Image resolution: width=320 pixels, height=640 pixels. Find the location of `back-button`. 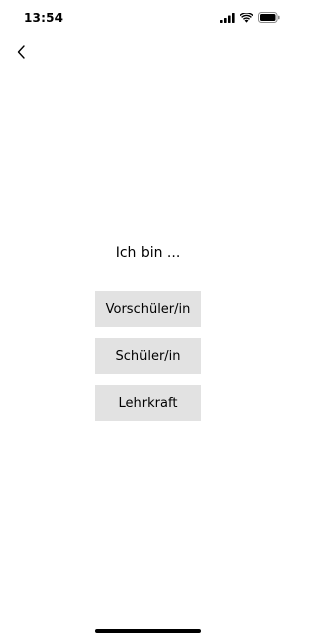

back-button is located at coordinates (21, 54).